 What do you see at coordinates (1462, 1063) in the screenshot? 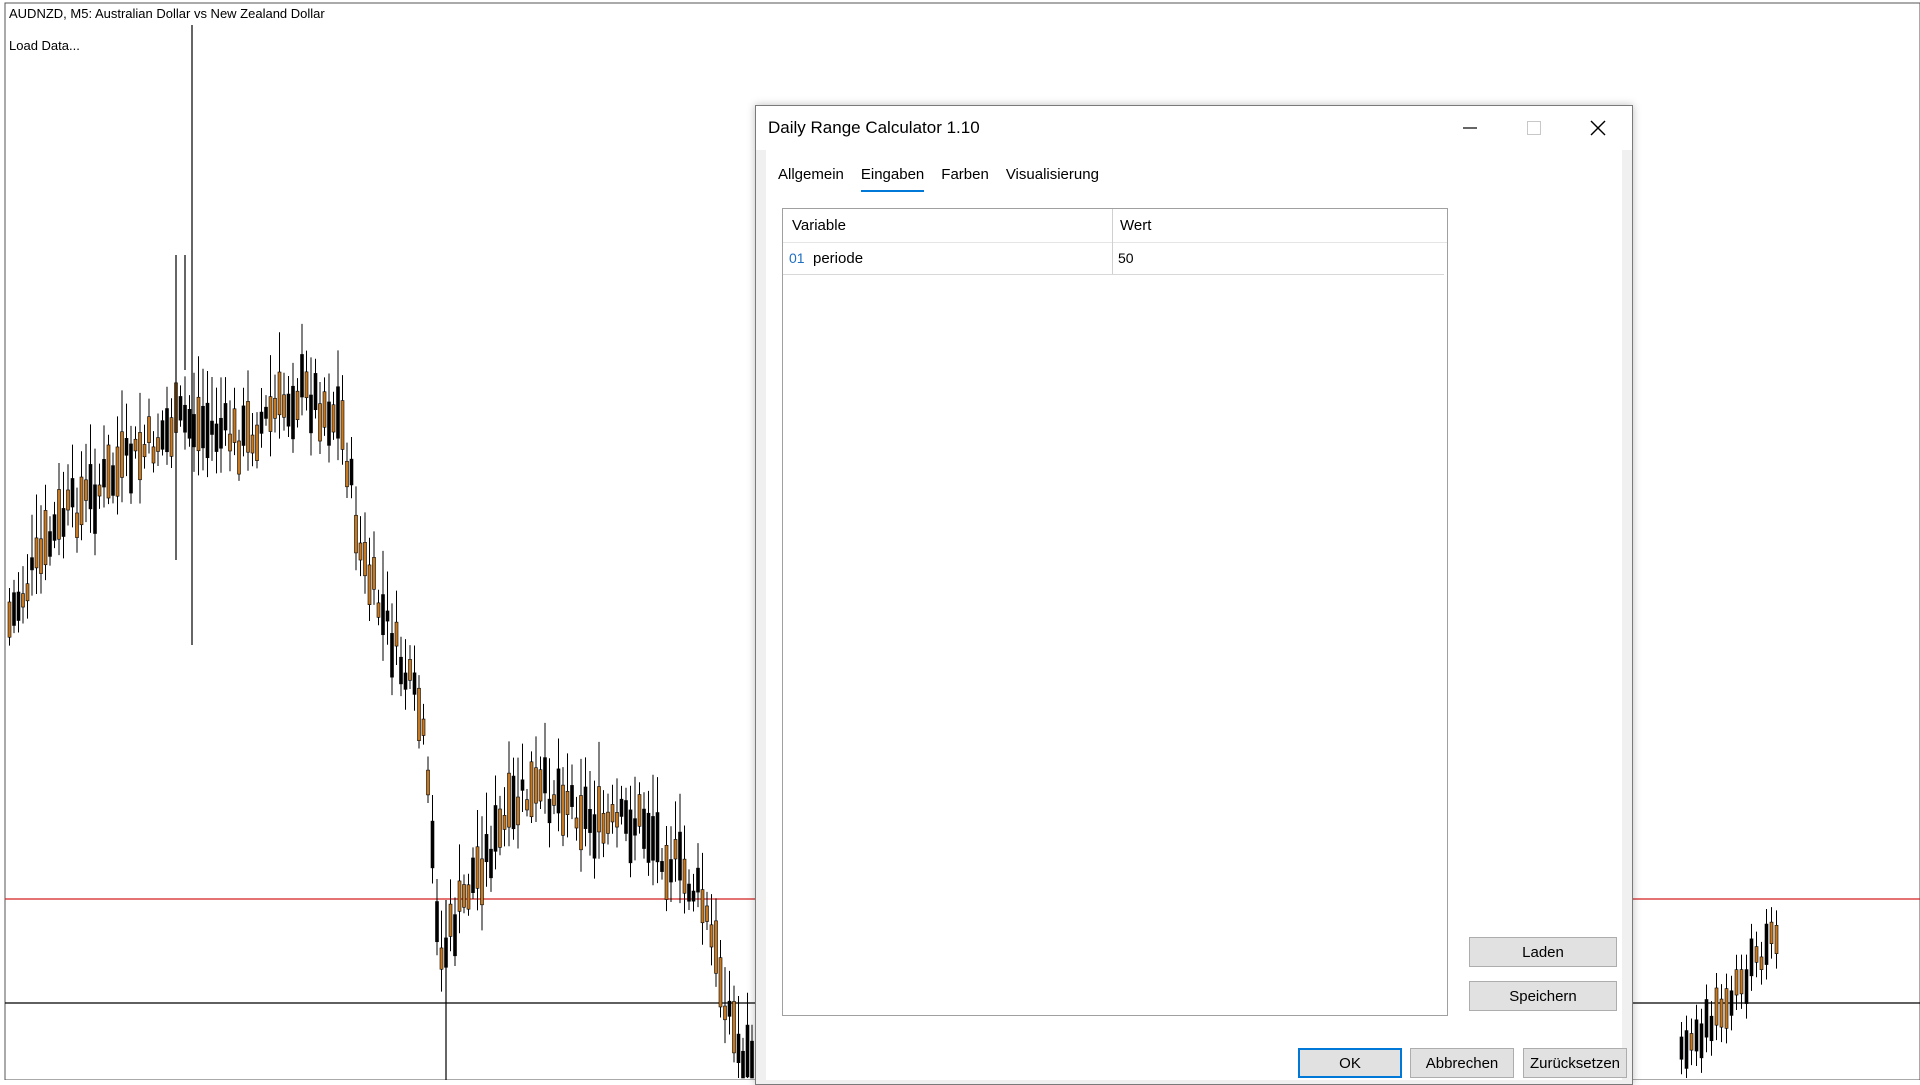
I see `cancel-button: Abbrechen` at bounding box center [1462, 1063].